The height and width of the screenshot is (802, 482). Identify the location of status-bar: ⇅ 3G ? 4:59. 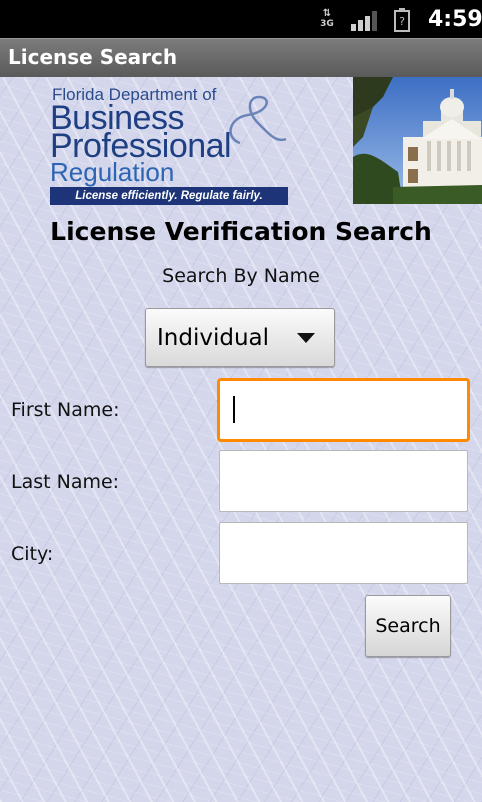
(241, 19).